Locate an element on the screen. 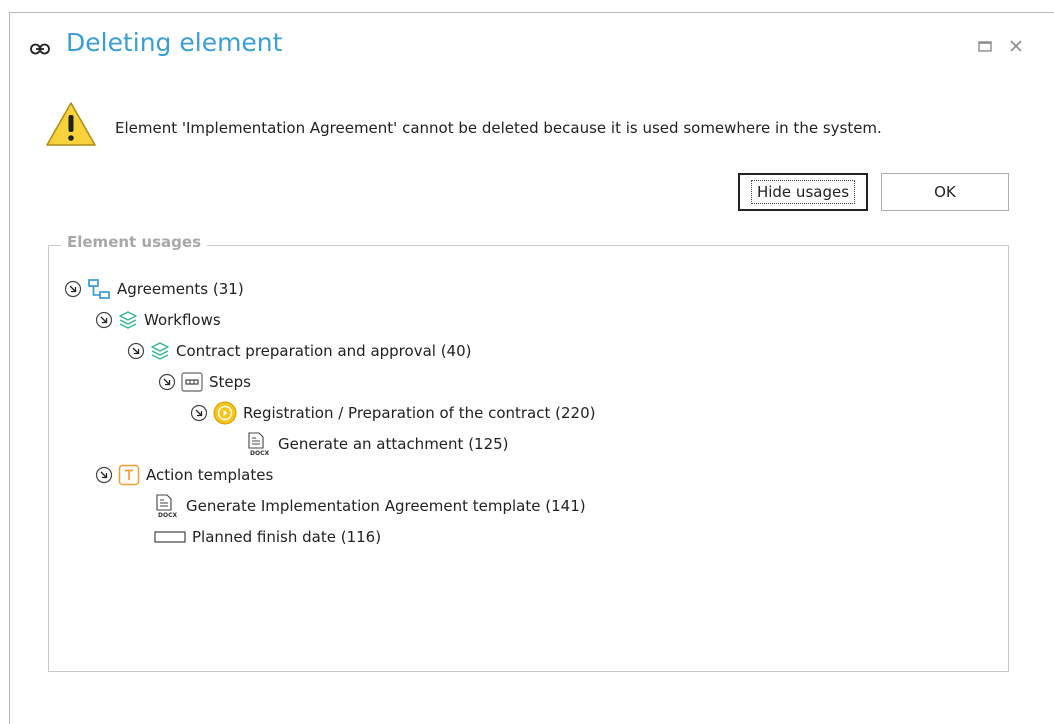  tree-item-label: Agreements (31) is located at coordinates (180, 289).